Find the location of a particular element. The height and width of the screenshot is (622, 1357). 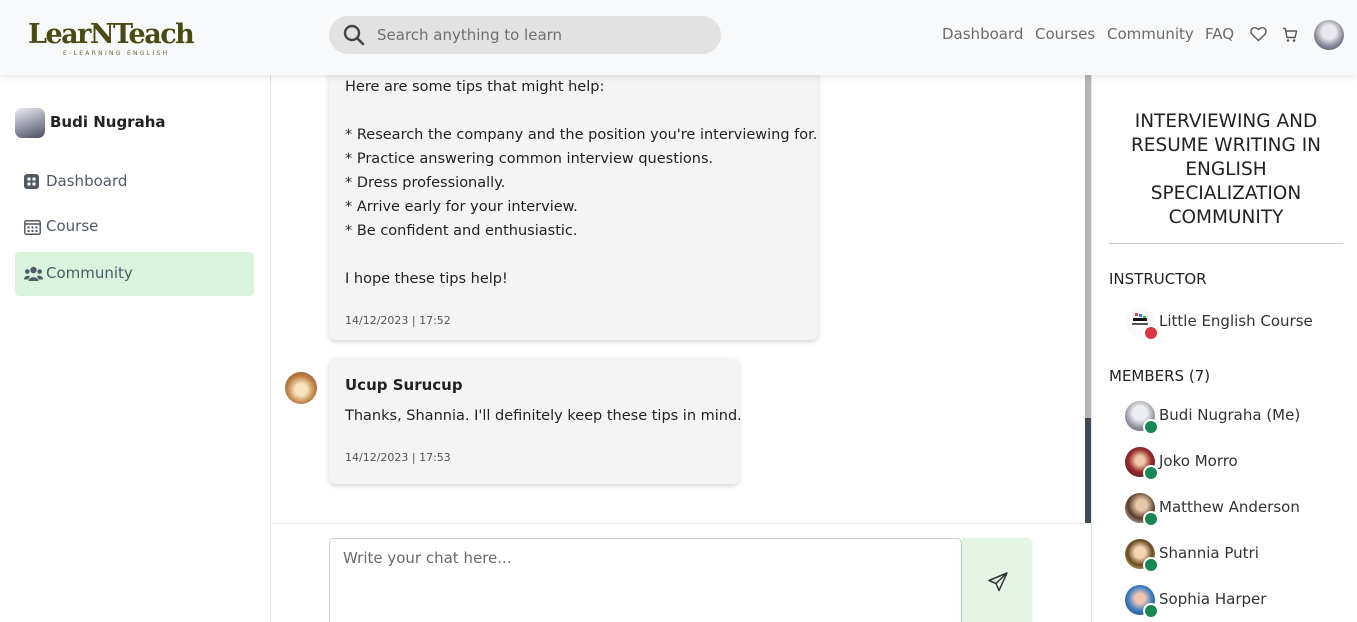

calendar-icon is located at coordinates (32, 229).